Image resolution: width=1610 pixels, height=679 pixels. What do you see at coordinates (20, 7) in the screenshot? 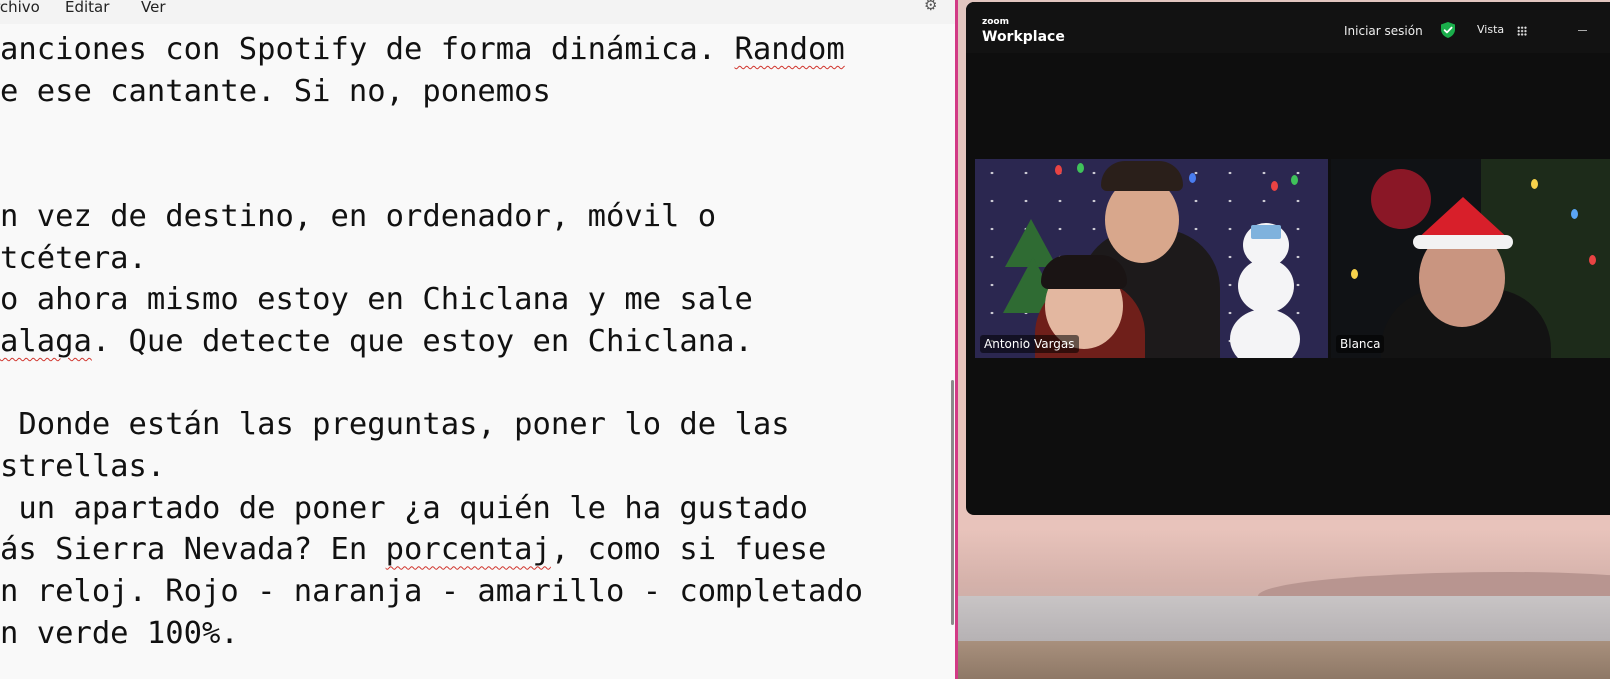
I see `menu-file: rchivo` at bounding box center [20, 7].